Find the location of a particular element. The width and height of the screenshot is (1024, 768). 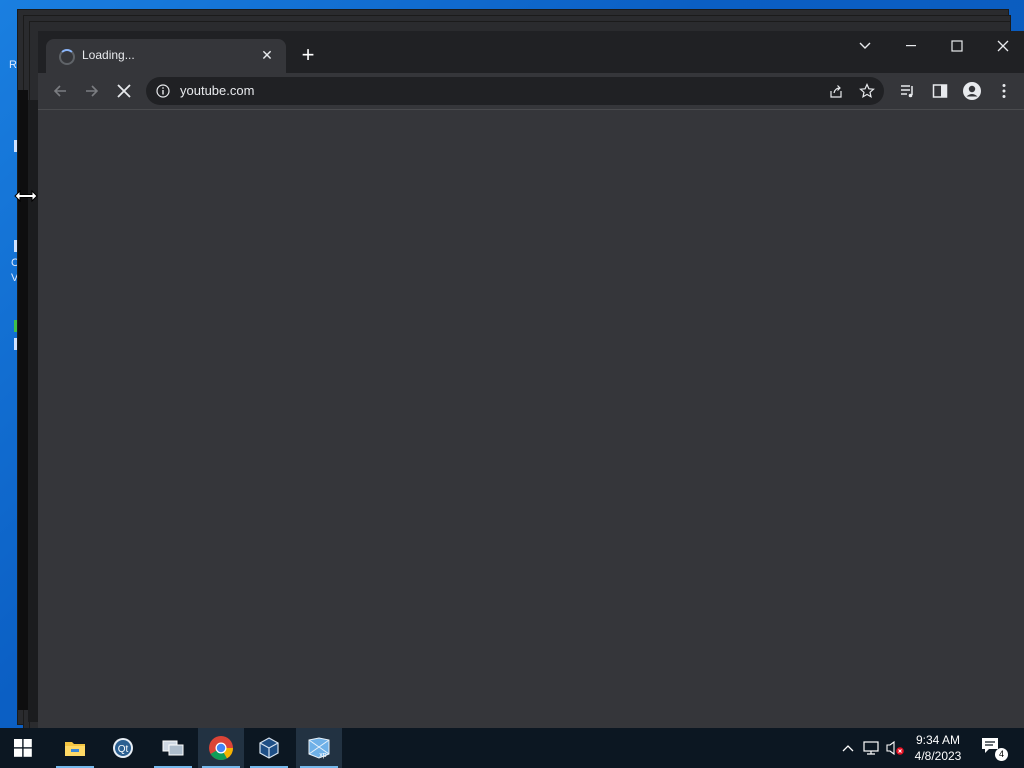

address-bar: youtube.com is located at coordinates (515, 91).